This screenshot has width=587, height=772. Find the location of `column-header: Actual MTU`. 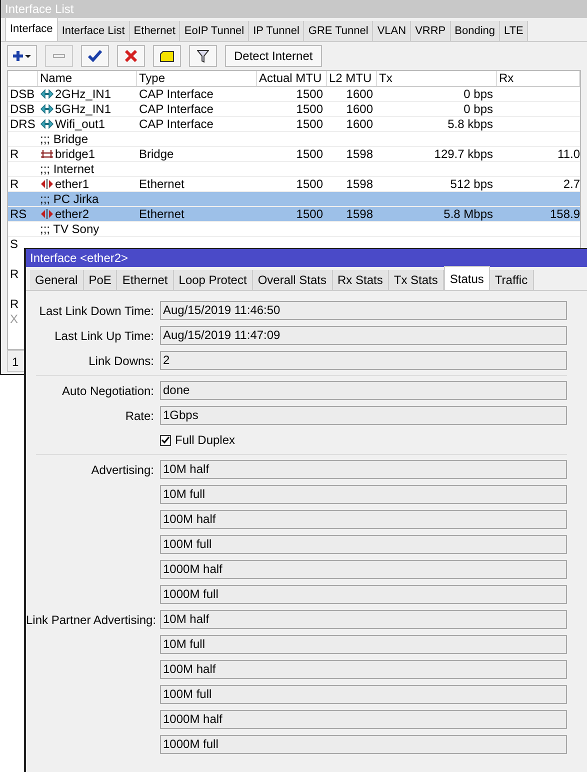

column-header: Actual MTU is located at coordinates (292, 78).